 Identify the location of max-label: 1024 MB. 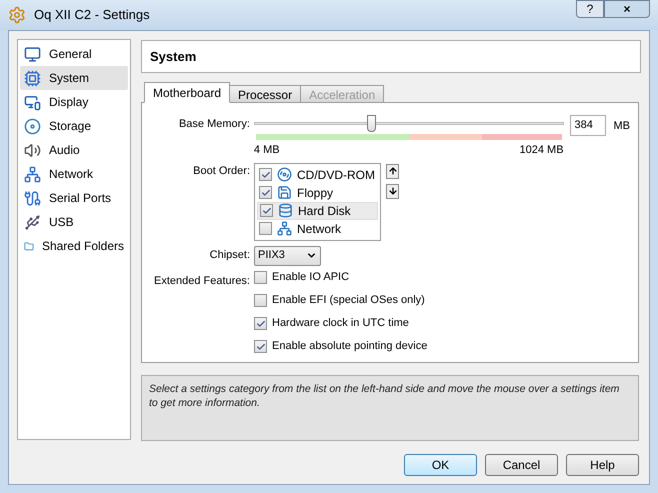
(542, 150).